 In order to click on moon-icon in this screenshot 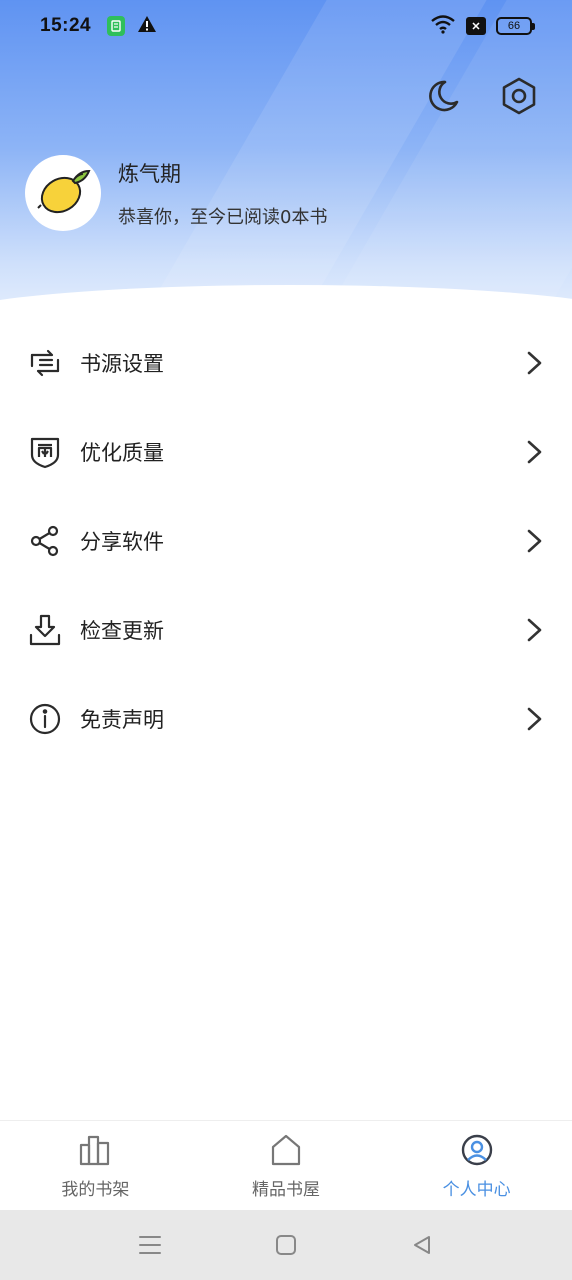, I will do `click(443, 100)`.